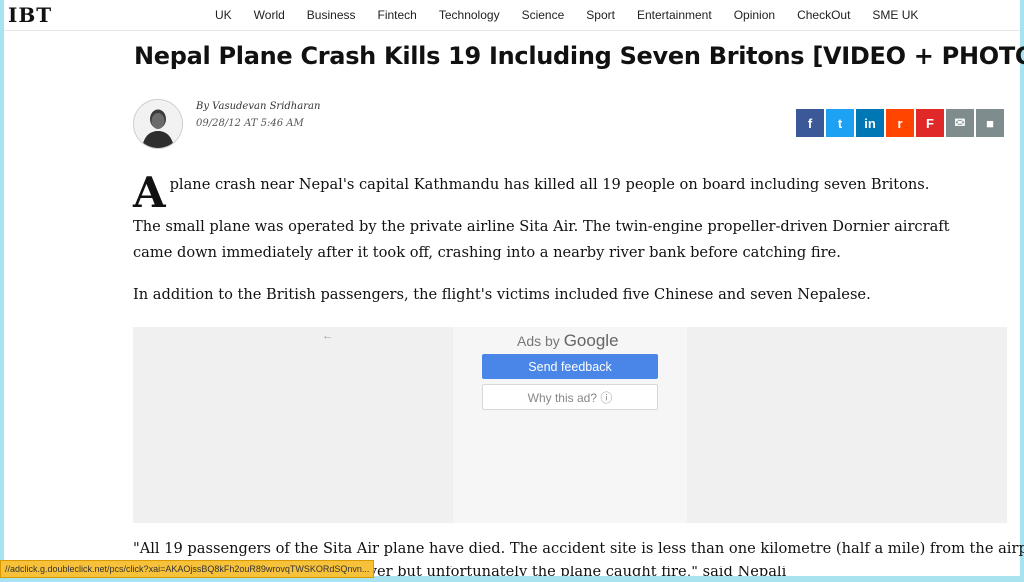 The height and width of the screenshot is (582, 1024). Describe the element at coordinates (397, 15) in the screenshot. I see `nav-item-fintech: Fintech` at that location.